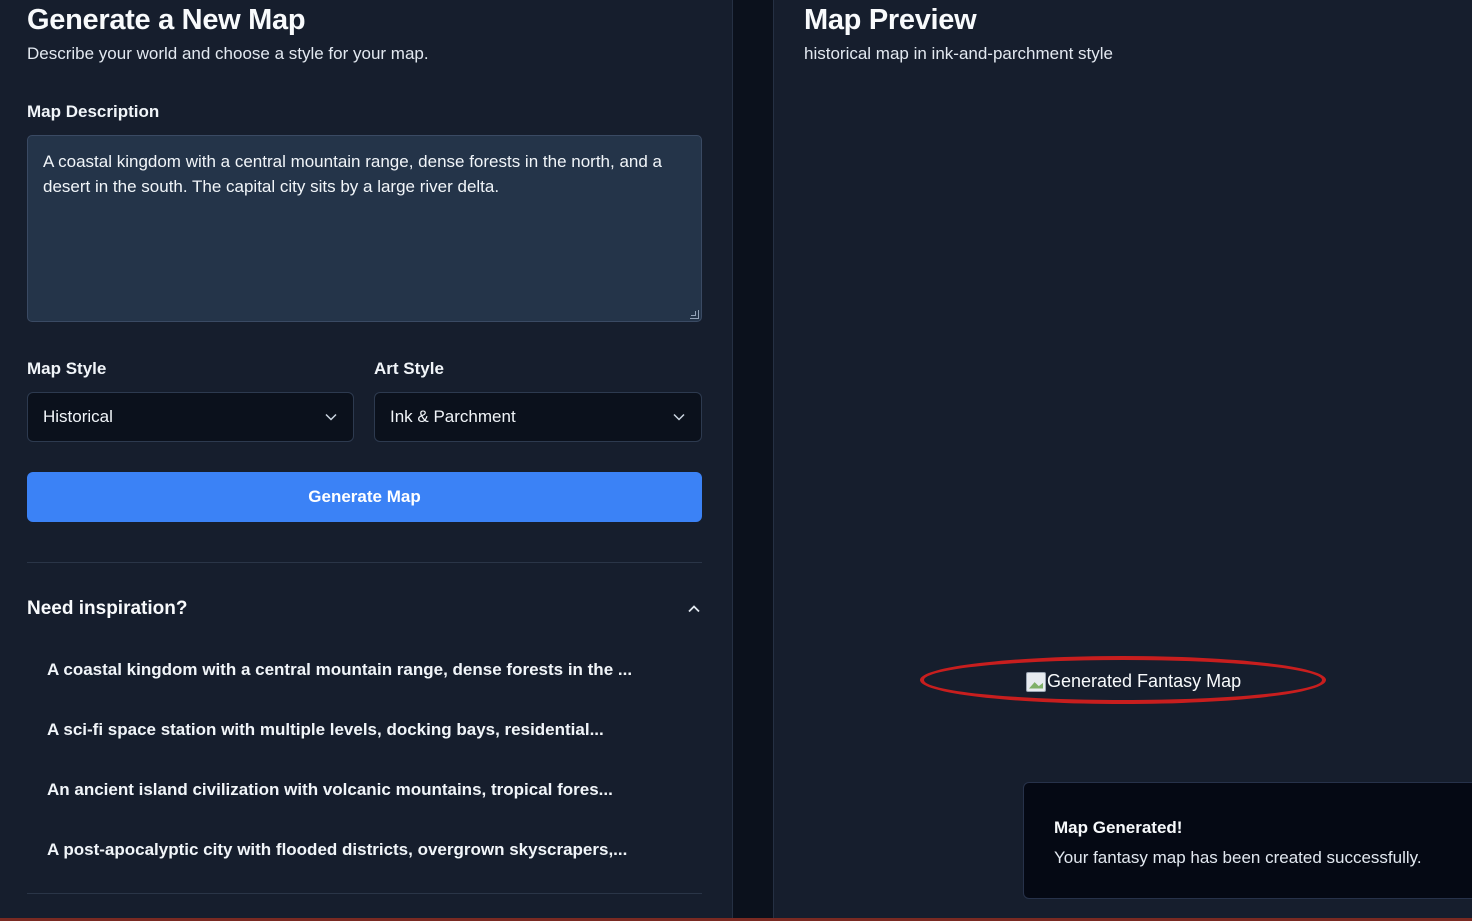 The height and width of the screenshot is (921, 1472). I want to click on description-label: Map Description, so click(93, 111).